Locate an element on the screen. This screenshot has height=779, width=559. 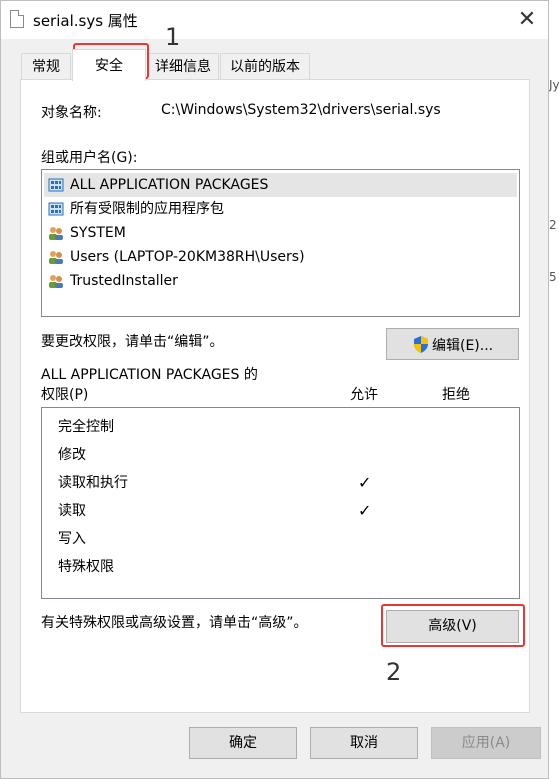
advanced-button: 高级(V) is located at coordinates (452, 626).